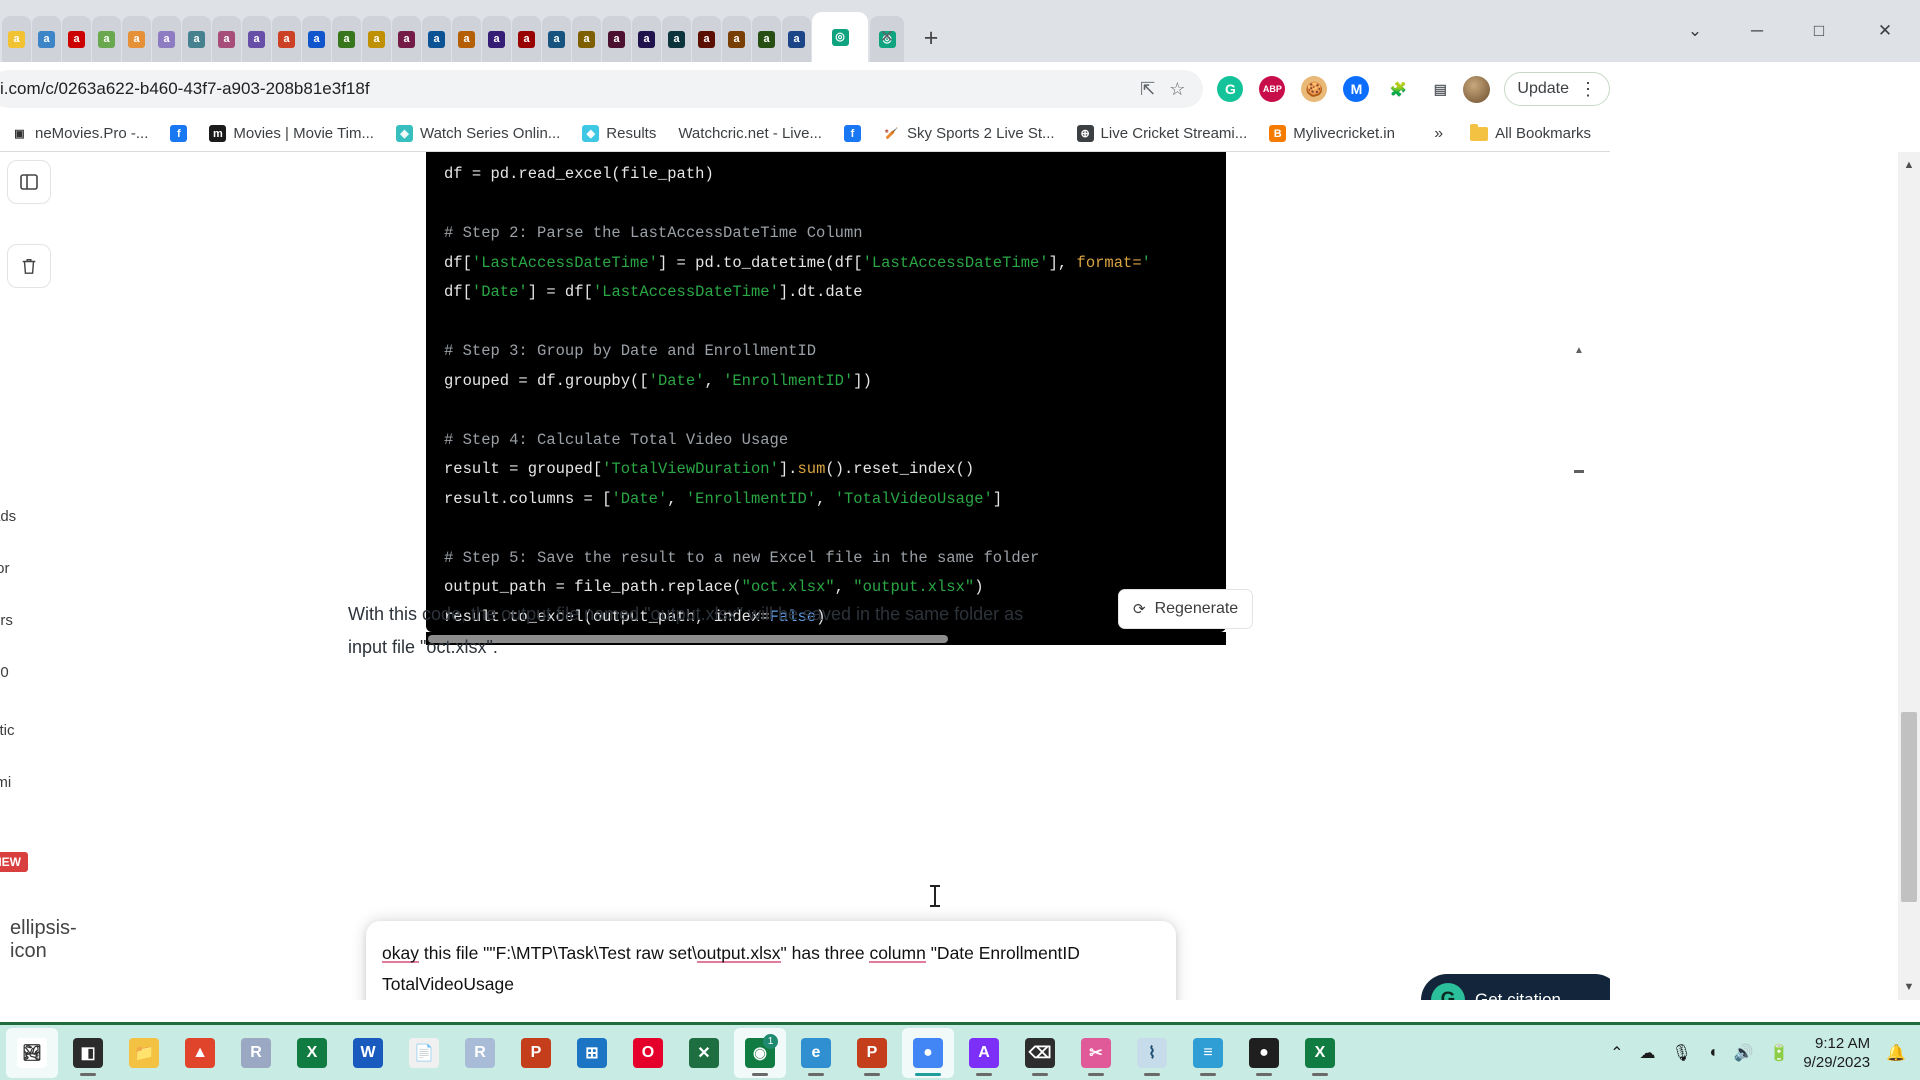 The width and height of the screenshot is (1920, 1080). Describe the element at coordinates (312, 1053) in the screenshot. I see `taskbar-excel-app: X` at that location.